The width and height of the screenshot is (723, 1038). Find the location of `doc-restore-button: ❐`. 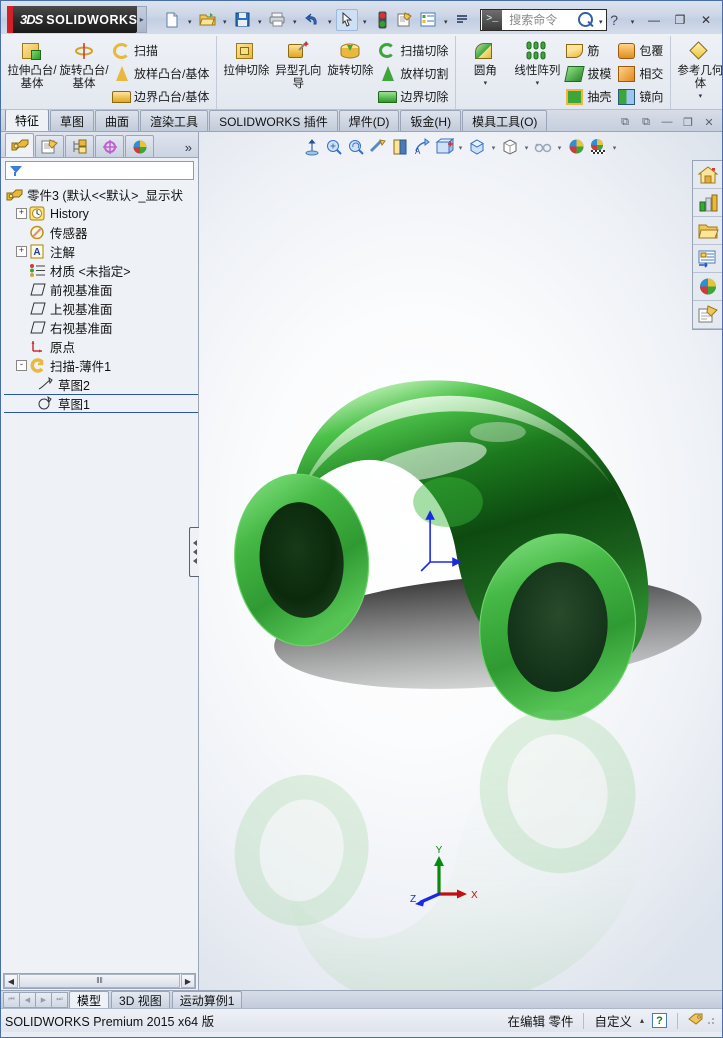

doc-restore-button: ❐ is located at coordinates (688, 122).